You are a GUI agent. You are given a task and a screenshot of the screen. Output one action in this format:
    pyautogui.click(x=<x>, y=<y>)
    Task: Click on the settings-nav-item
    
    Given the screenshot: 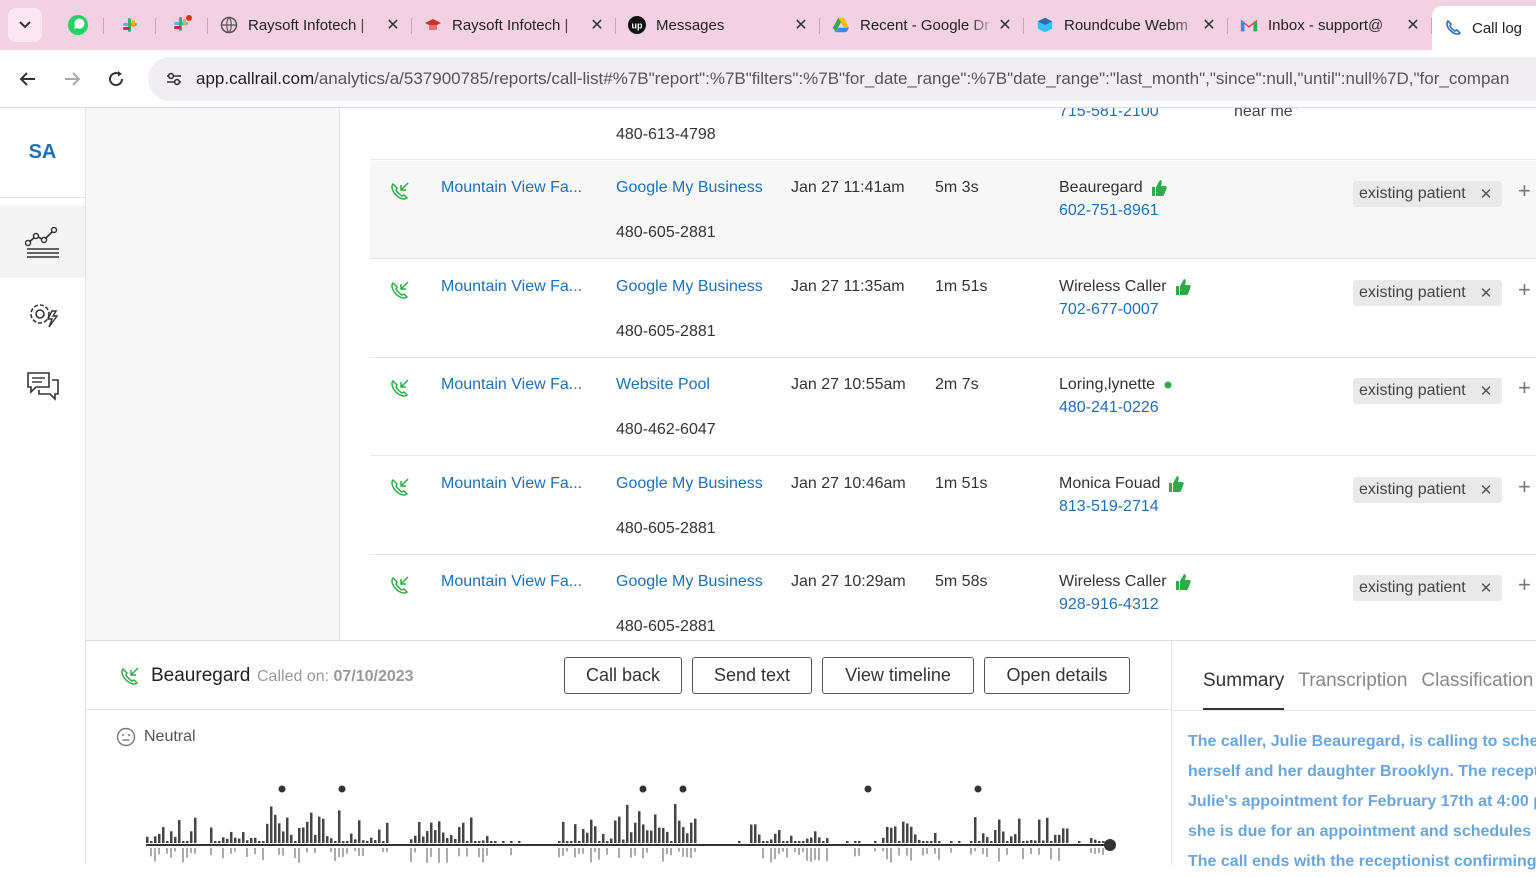 What is the action you would take?
    pyautogui.click(x=42, y=314)
    